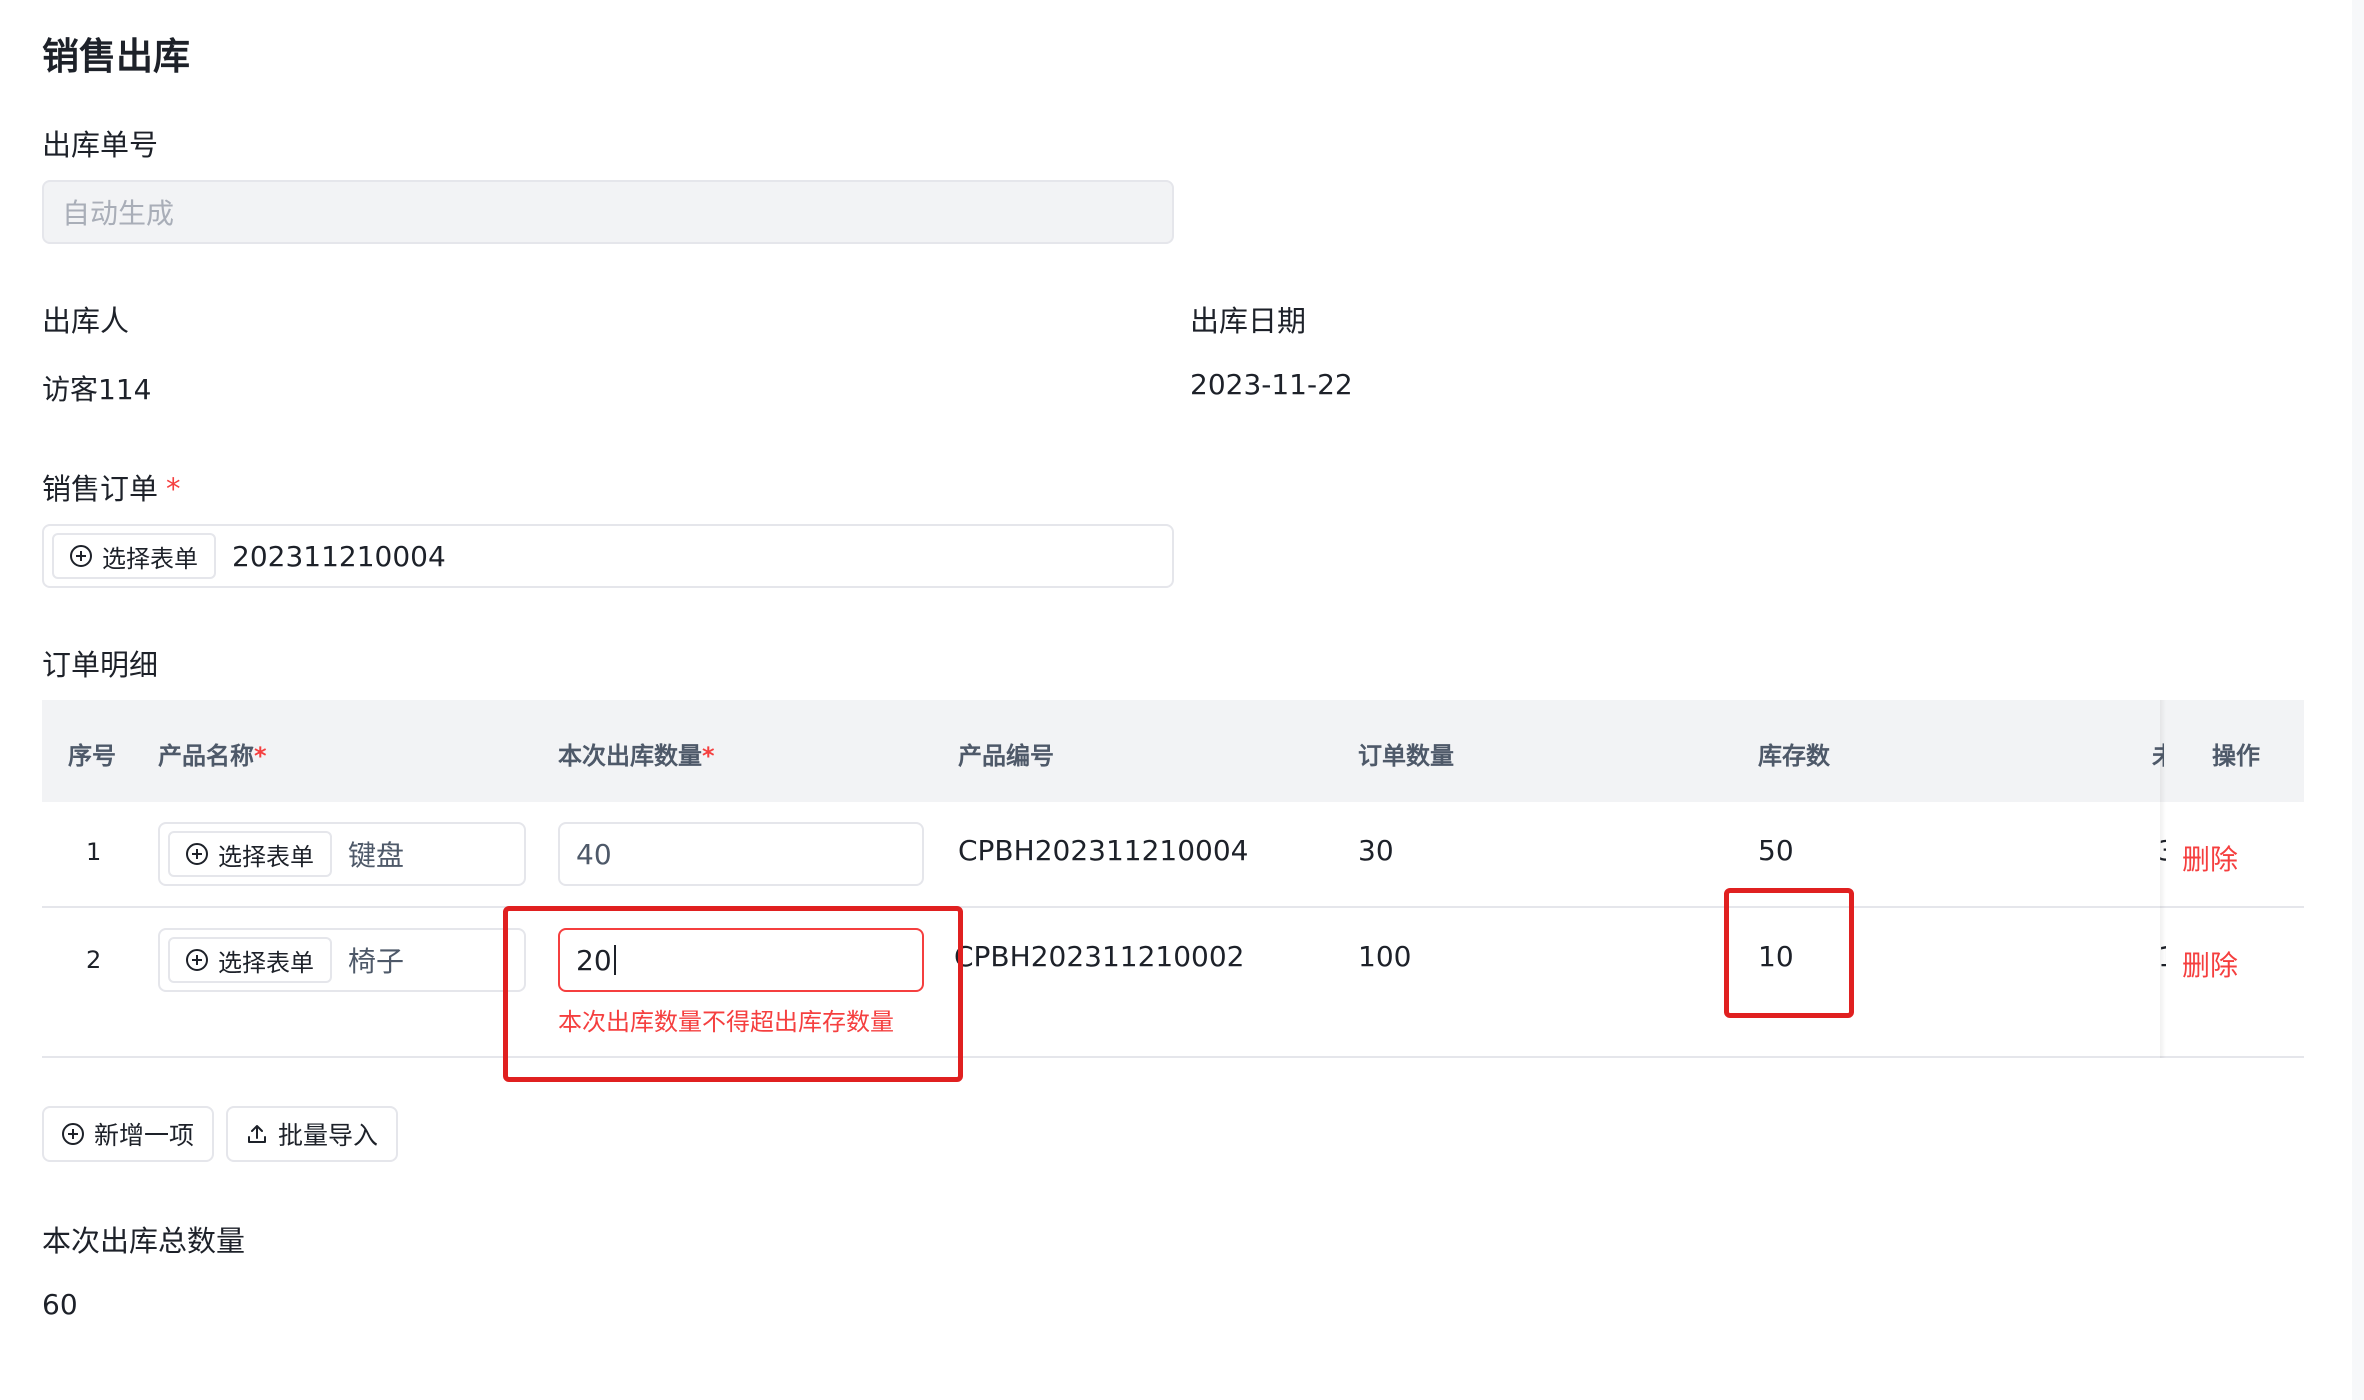 The height and width of the screenshot is (1400, 2364). Describe the element at coordinates (118, 213) in the screenshot. I see `out-no-placeholder: 自动生成` at that location.